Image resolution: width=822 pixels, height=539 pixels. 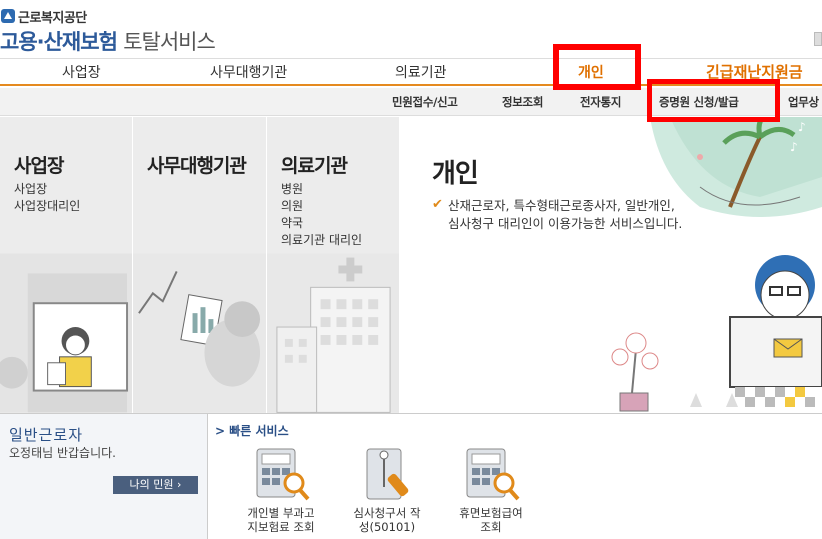 I want to click on highlight-box-personal, so click(x=597, y=67).